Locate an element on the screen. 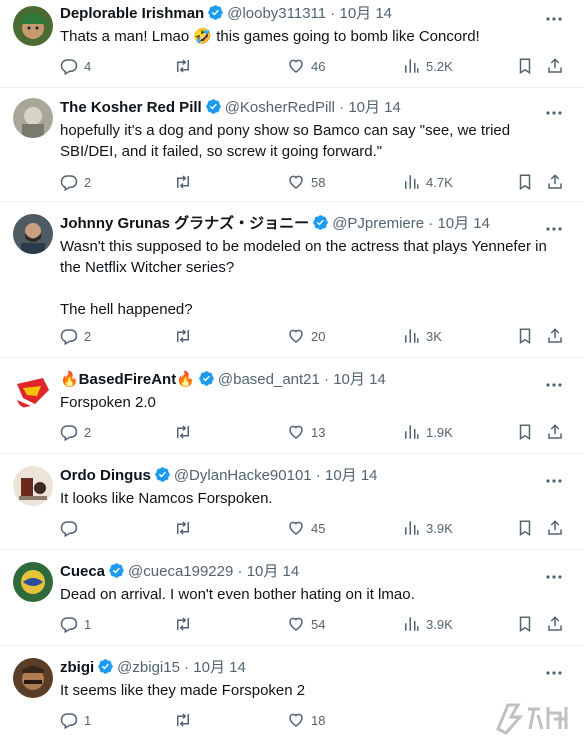  like-button: 20 is located at coordinates (306, 336).